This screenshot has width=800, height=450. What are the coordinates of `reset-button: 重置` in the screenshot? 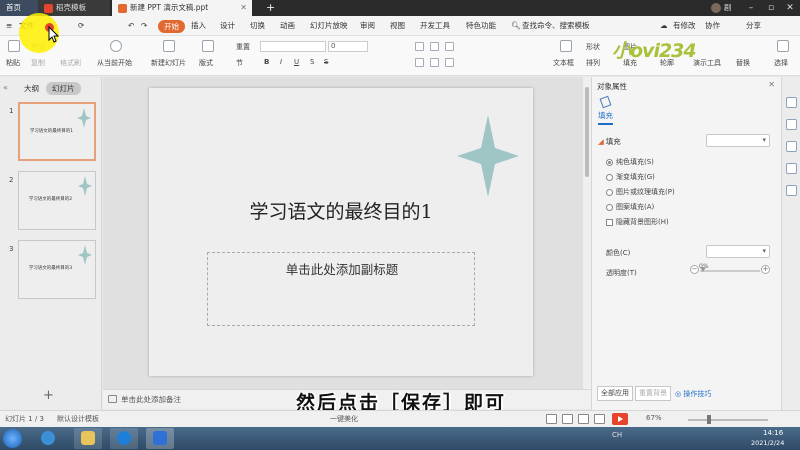 It's located at (243, 47).